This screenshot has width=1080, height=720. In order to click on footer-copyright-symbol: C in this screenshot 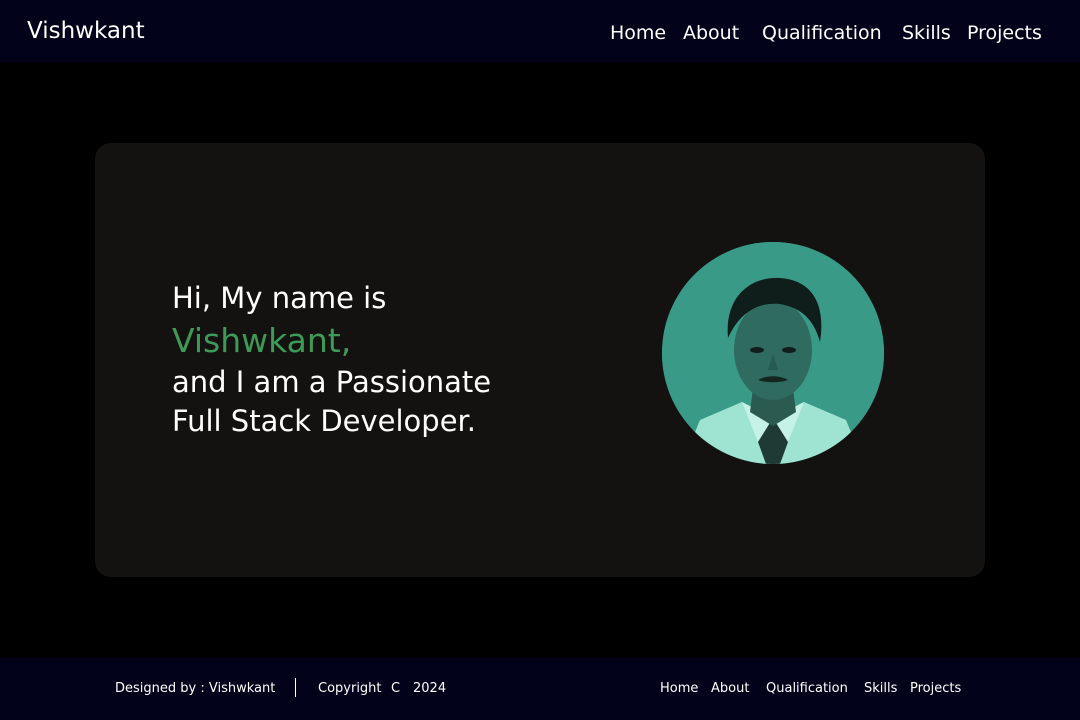, I will do `click(396, 688)`.